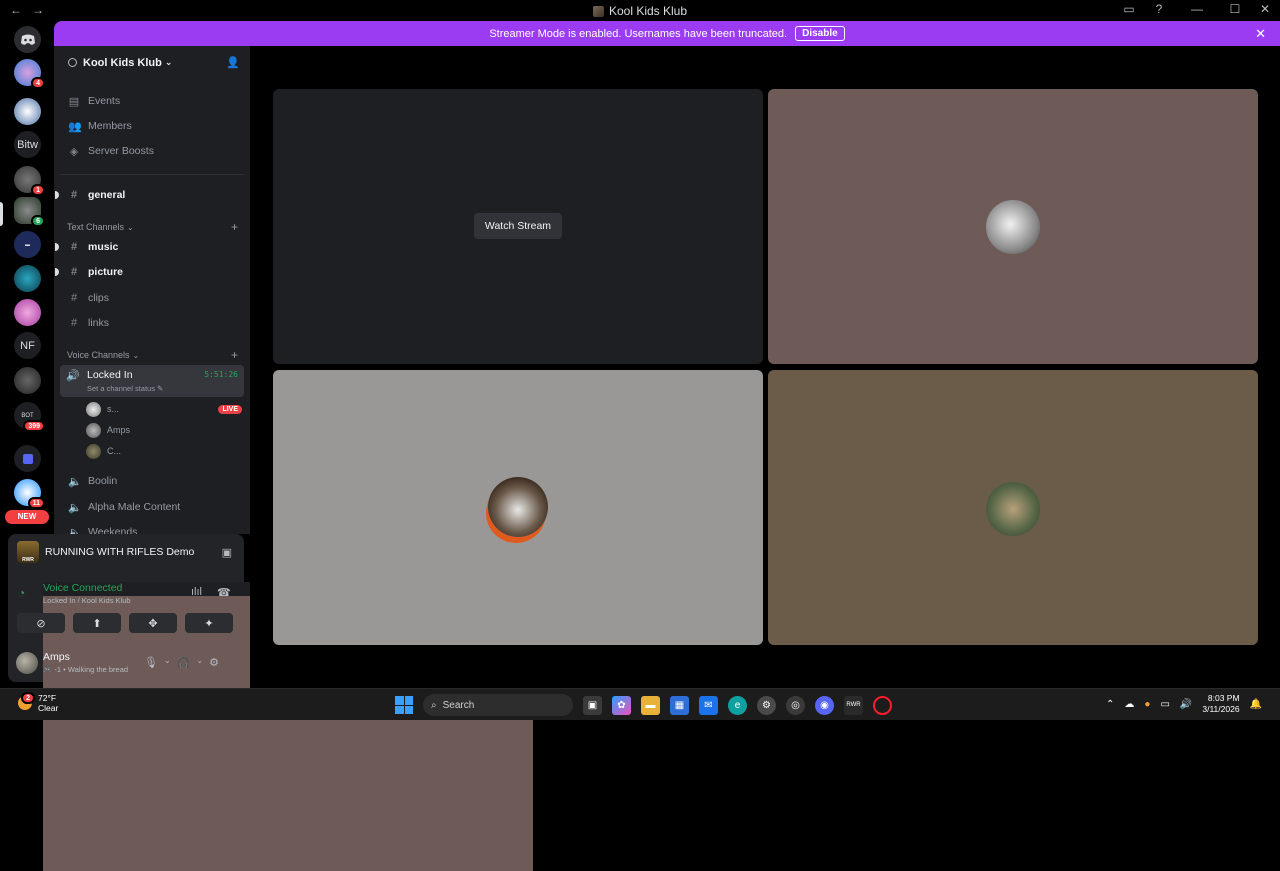  I want to click on server-folder-icon, so click(27, 380).